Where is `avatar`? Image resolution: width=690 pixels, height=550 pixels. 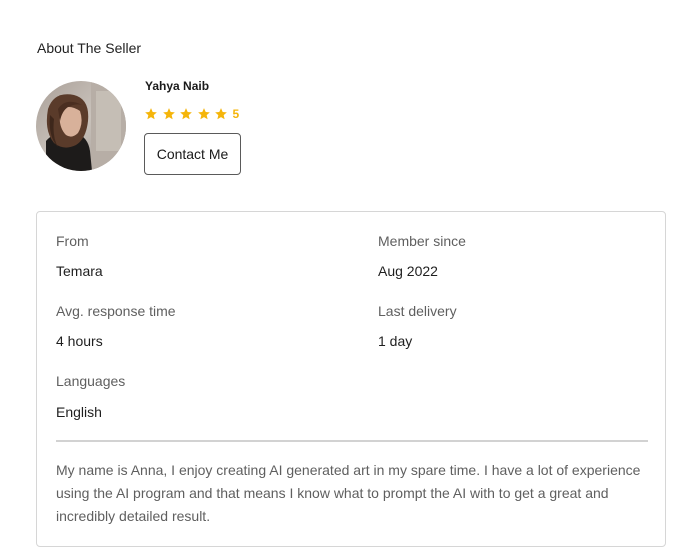 avatar is located at coordinates (81, 126).